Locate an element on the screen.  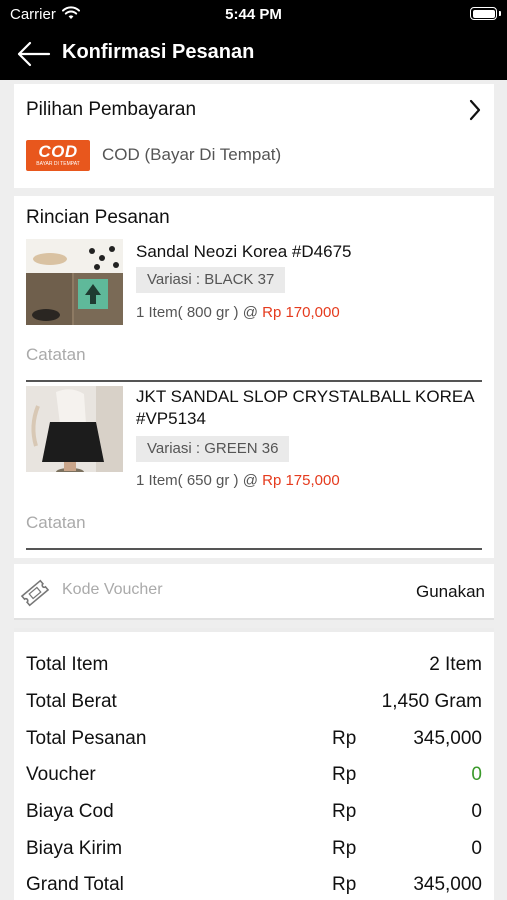
status-bar: Carrier 5:44 PM is located at coordinates (253, 14).